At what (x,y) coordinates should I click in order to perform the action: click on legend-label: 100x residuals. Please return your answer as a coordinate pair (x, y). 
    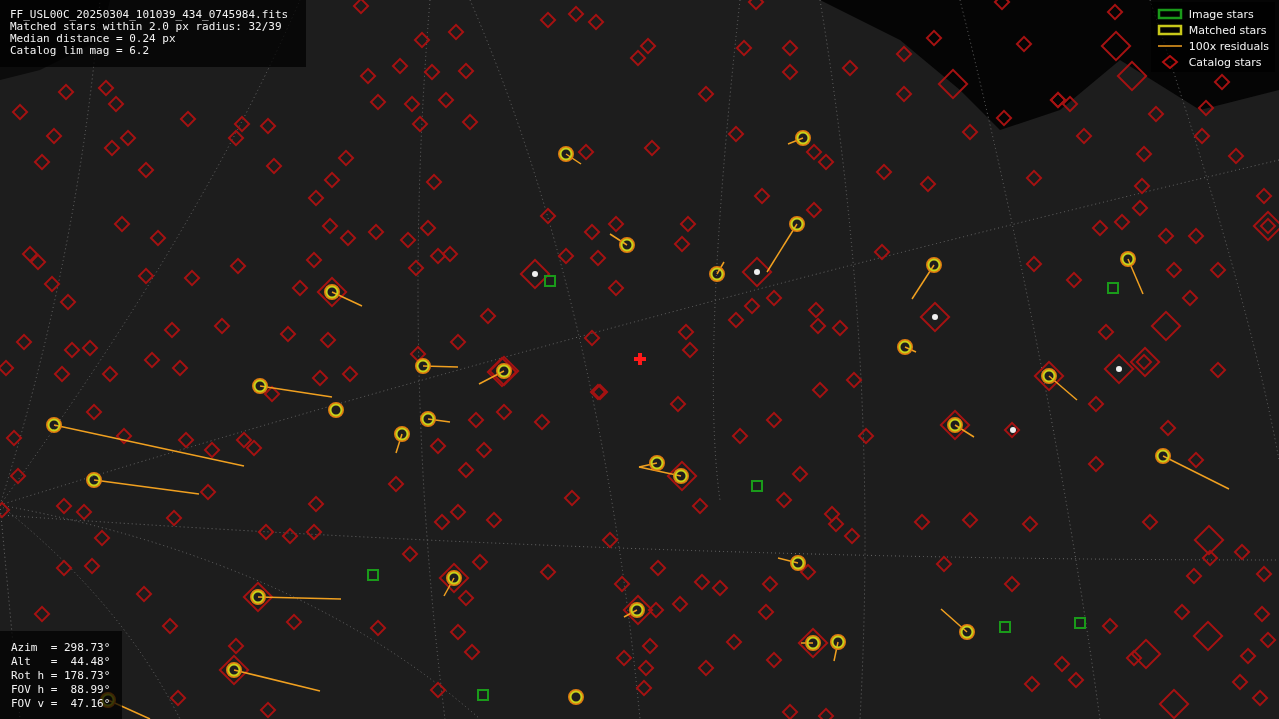
    Looking at the image, I should click on (1228, 46).